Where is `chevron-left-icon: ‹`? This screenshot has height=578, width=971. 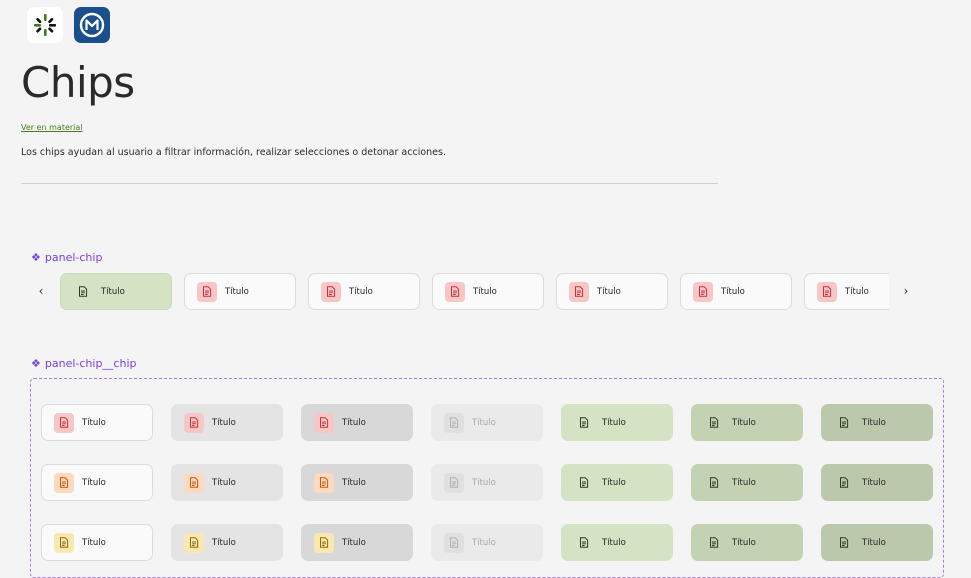 chevron-left-icon: ‹ is located at coordinates (41, 291).